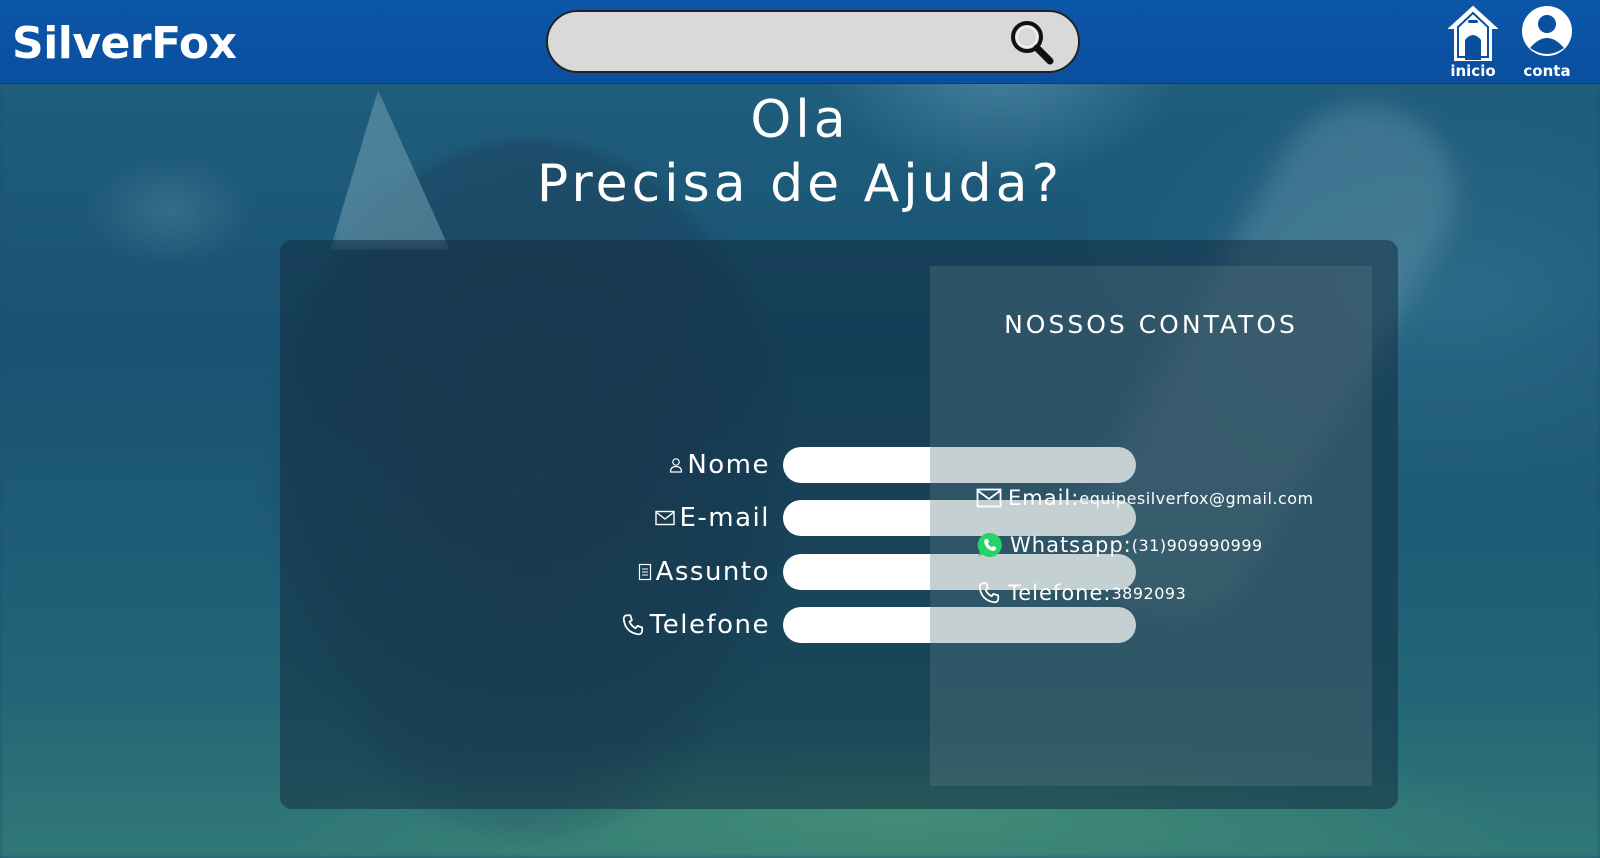 The width and height of the screenshot is (1600, 858). What do you see at coordinates (1547, 34) in the screenshot?
I see `account-icon` at bounding box center [1547, 34].